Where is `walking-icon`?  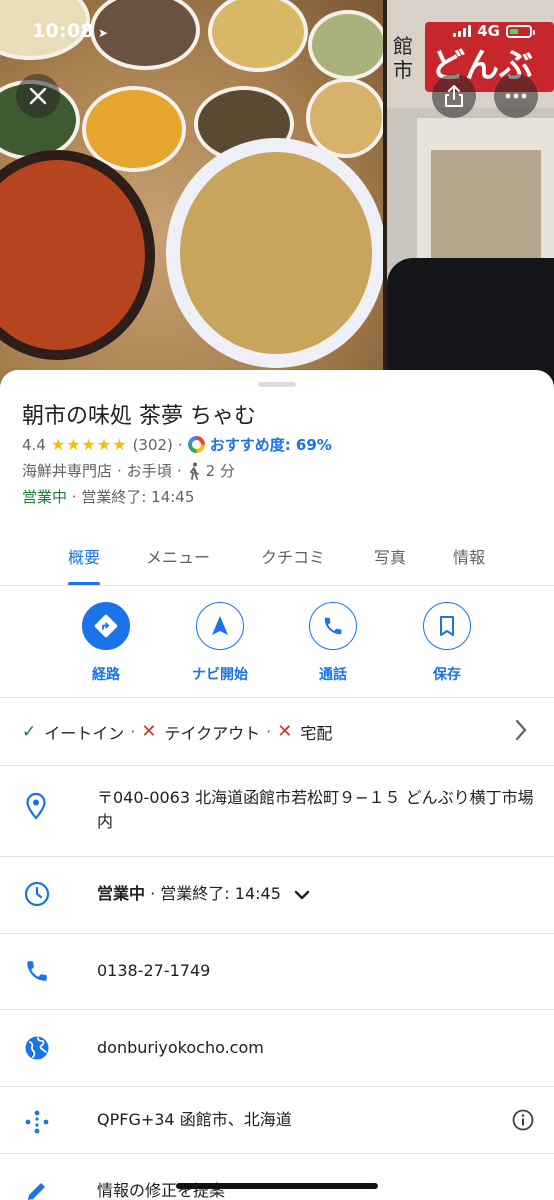 walking-icon is located at coordinates (194, 471).